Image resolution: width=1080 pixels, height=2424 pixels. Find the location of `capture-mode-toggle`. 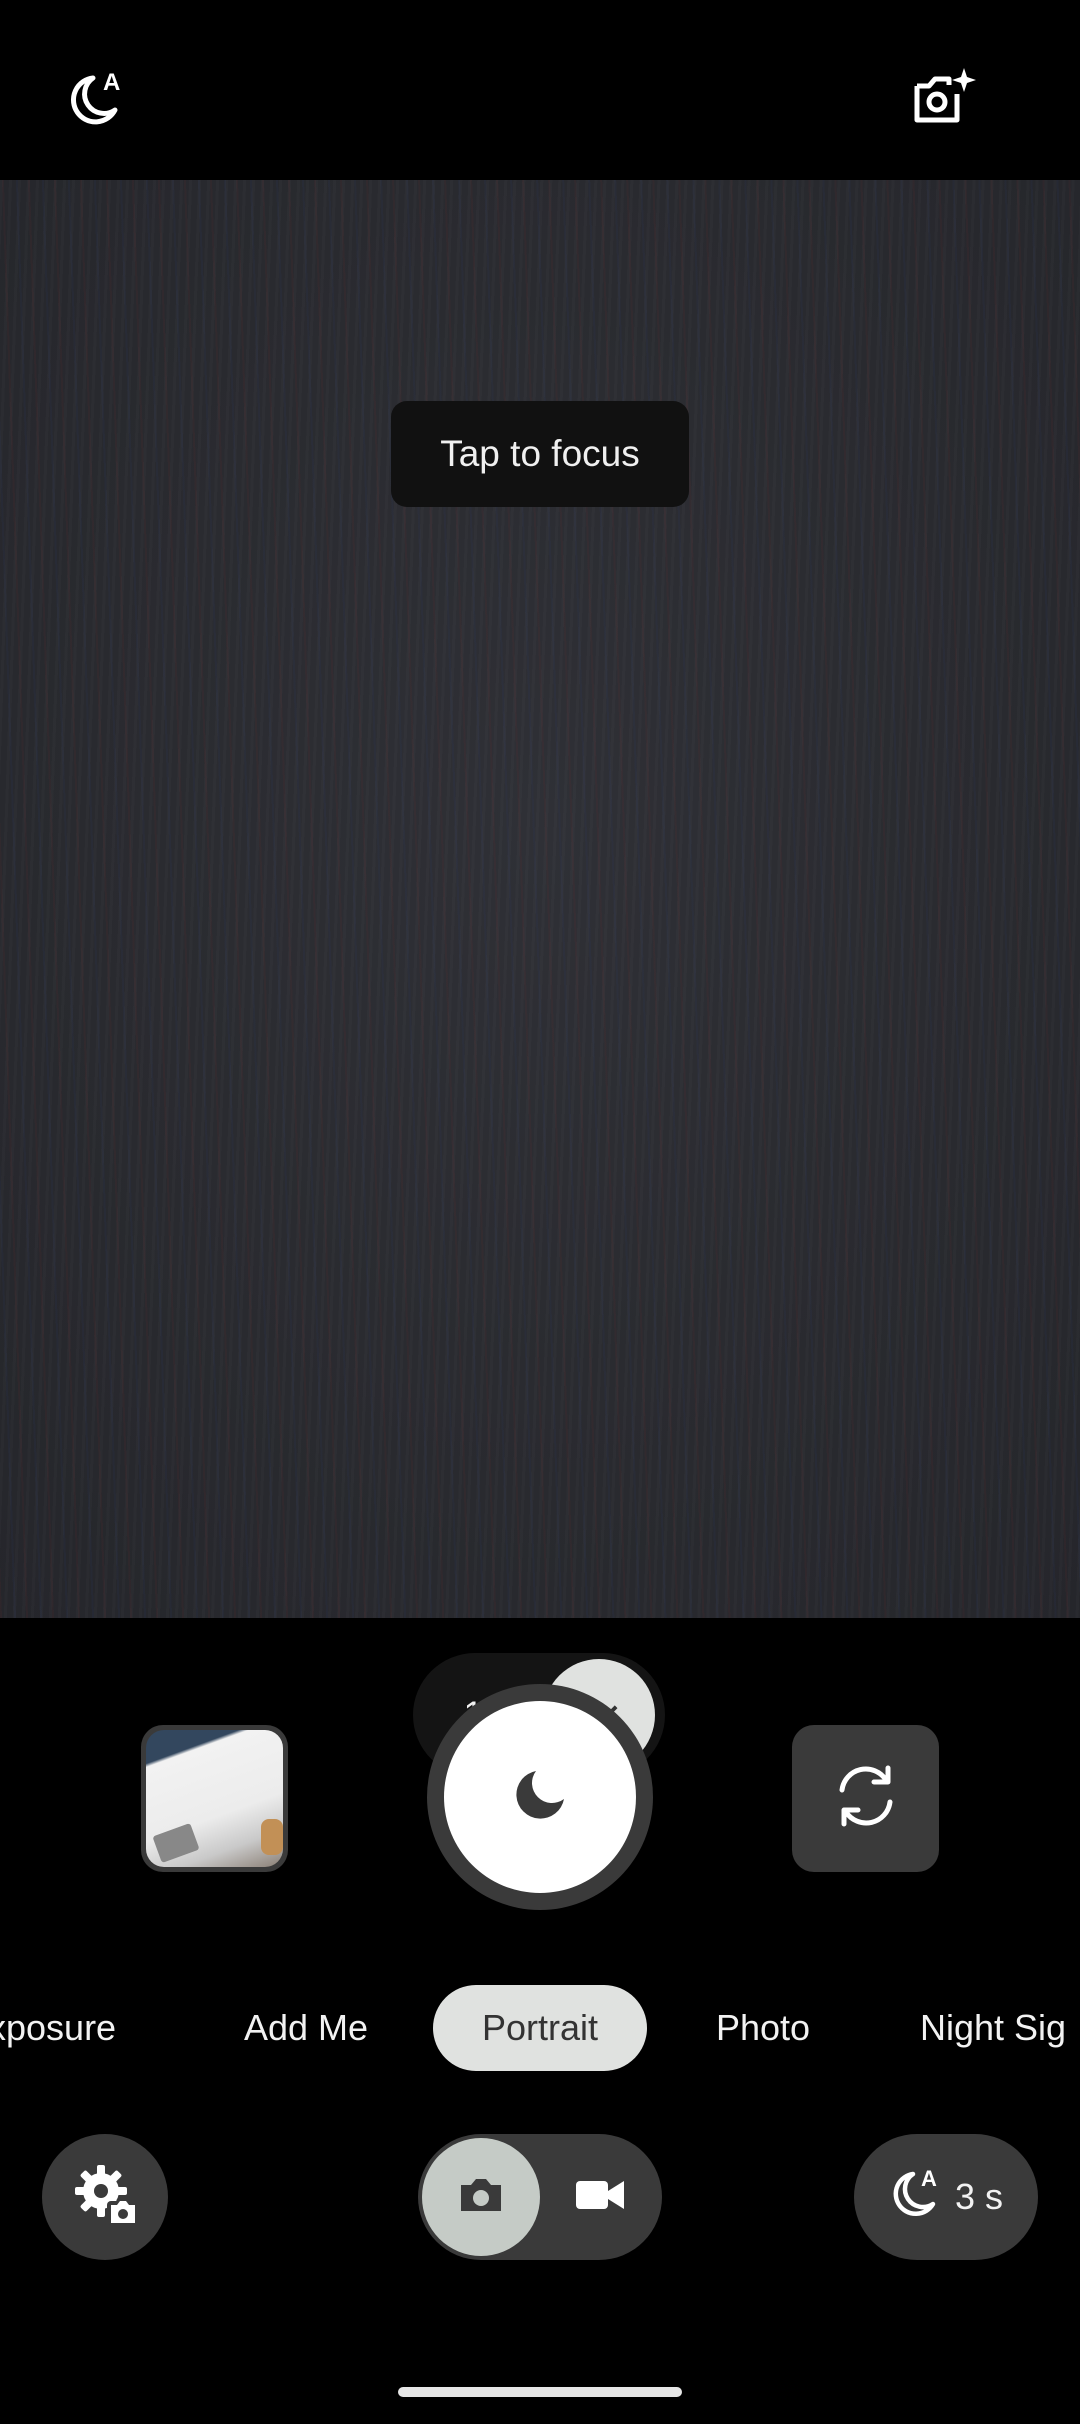

capture-mode-toggle is located at coordinates (540, 2197).